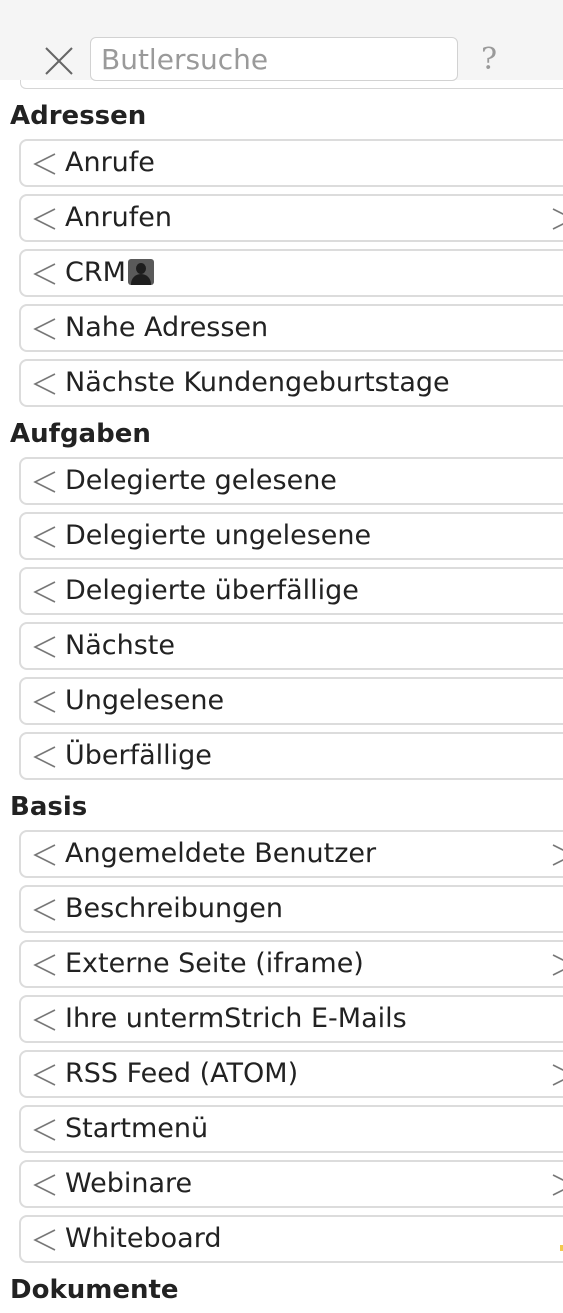  What do you see at coordinates (129, 1183) in the screenshot?
I see `menu-item-label: Webinare` at bounding box center [129, 1183].